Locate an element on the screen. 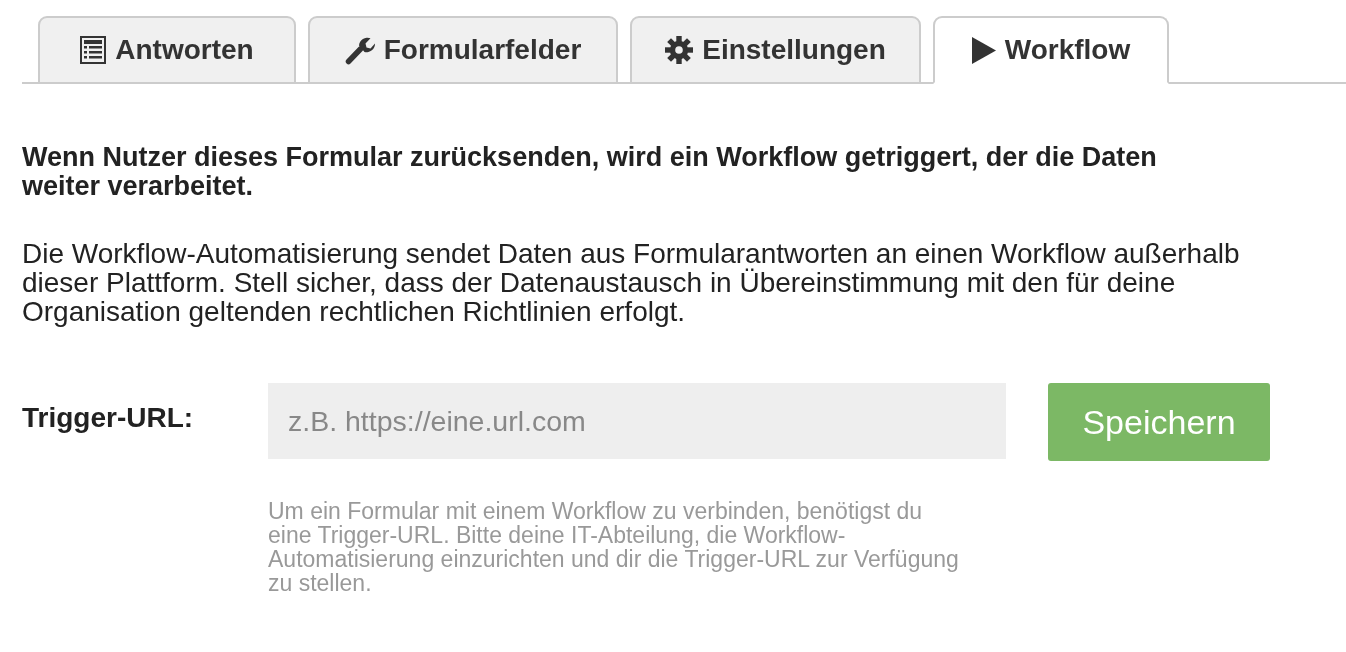 This screenshot has height=652, width=1346. description-text: Die Workflow-Automatisierung sendet Daten aus Formularantworten an einen Workflow außerhalb dieser Plattform. Stell sicher, dass der Datenaustausch in Übereinstimmung mit den für deine Organisation geltenden rechtlichen Richtlinien erfolgt. is located at coordinates (631, 282).